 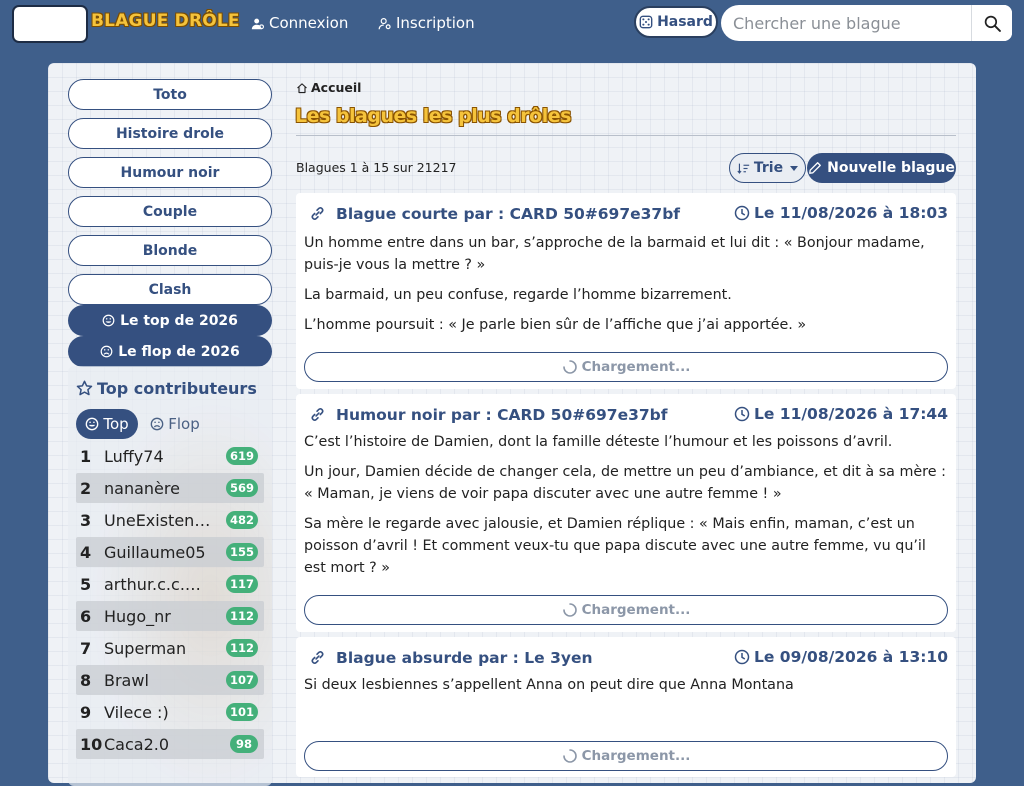 I want to click on contributor-score-badge: 107, so click(x=241, y=680).